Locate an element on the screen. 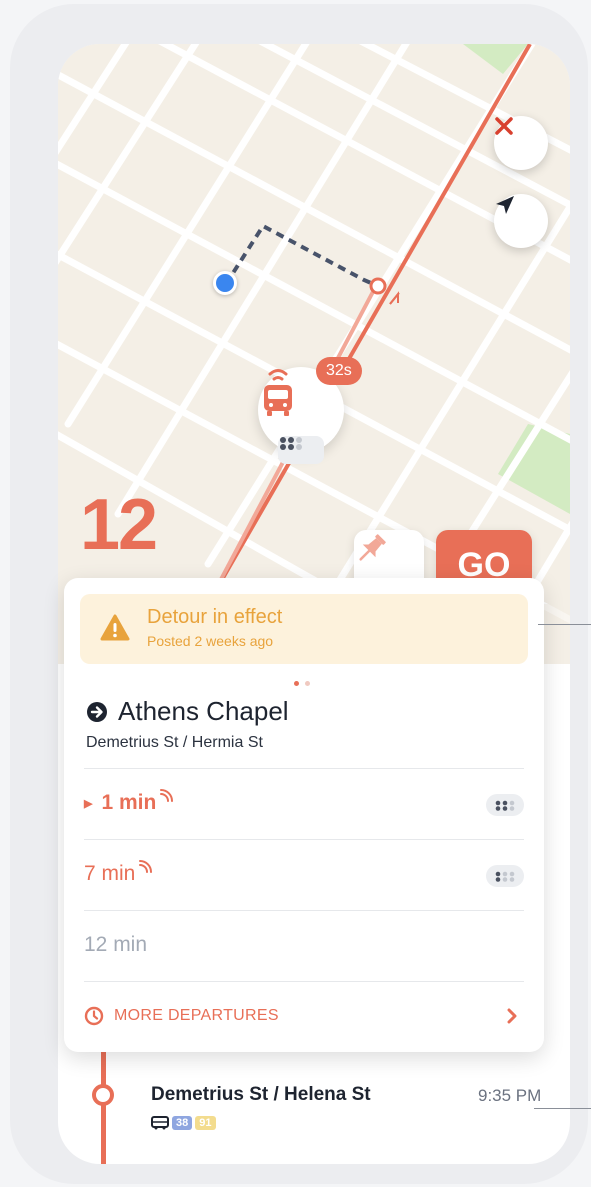 The width and height of the screenshot is (591, 1187). departure-time: 7 min is located at coordinates (118, 873).